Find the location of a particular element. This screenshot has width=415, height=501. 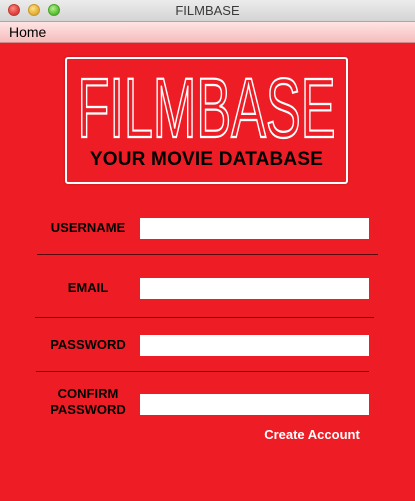

confirm-password-input is located at coordinates (254, 404).